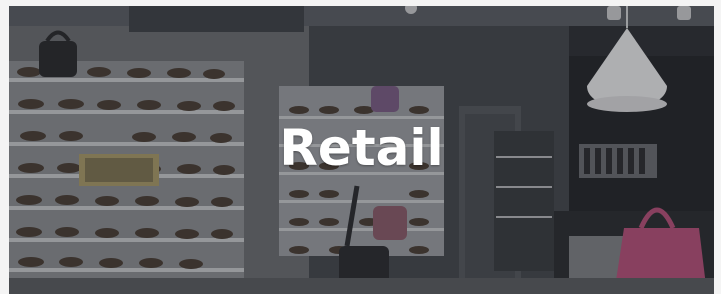  I want to click on left-border, so click(4, 147).